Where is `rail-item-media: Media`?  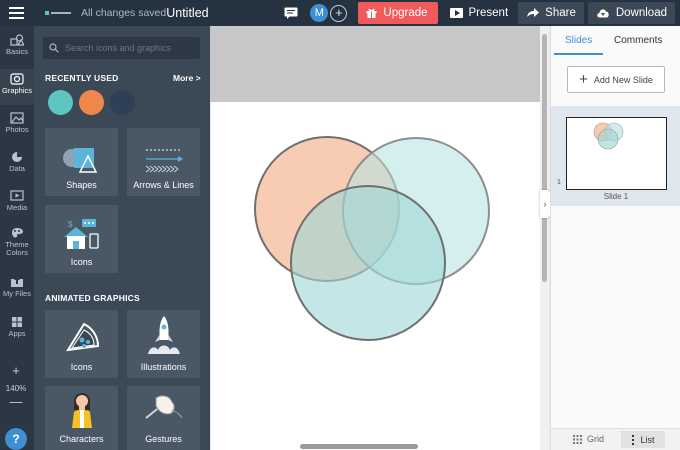 rail-item-media: Media is located at coordinates (17, 206).